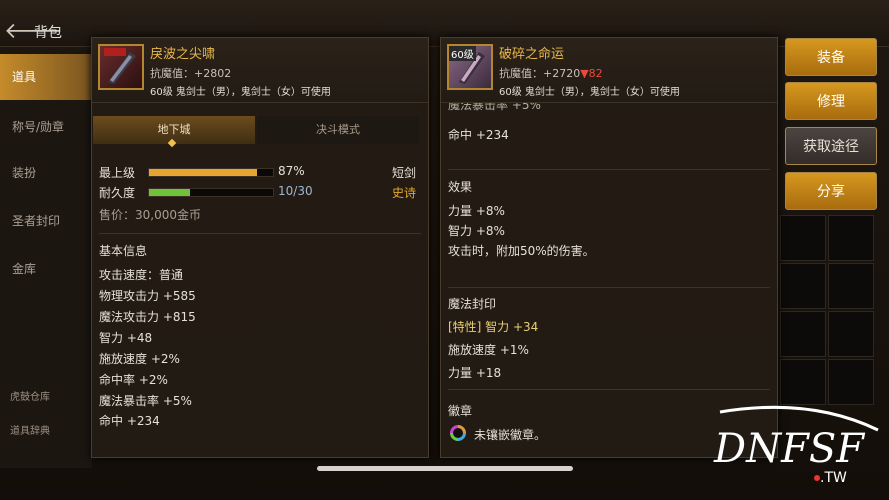 This screenshot has width=889, height=500. What do you see at coordinates (460, 187) in the screenshot?
I see `effect-title: 效果` at bounding box center [460, 187].